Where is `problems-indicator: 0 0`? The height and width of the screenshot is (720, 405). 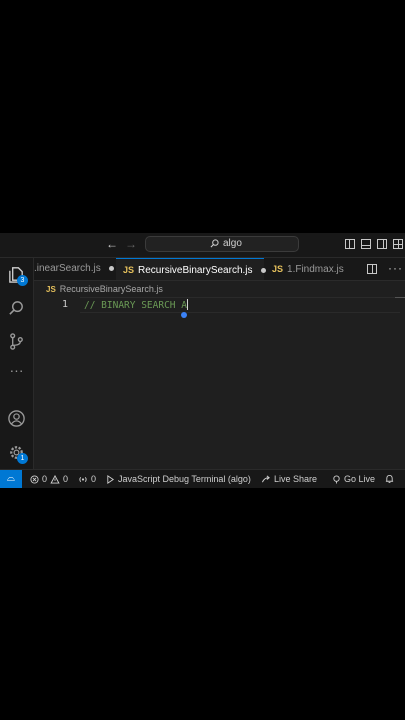 problems-indicator: 0 0 is located at coordinates (49, 479).